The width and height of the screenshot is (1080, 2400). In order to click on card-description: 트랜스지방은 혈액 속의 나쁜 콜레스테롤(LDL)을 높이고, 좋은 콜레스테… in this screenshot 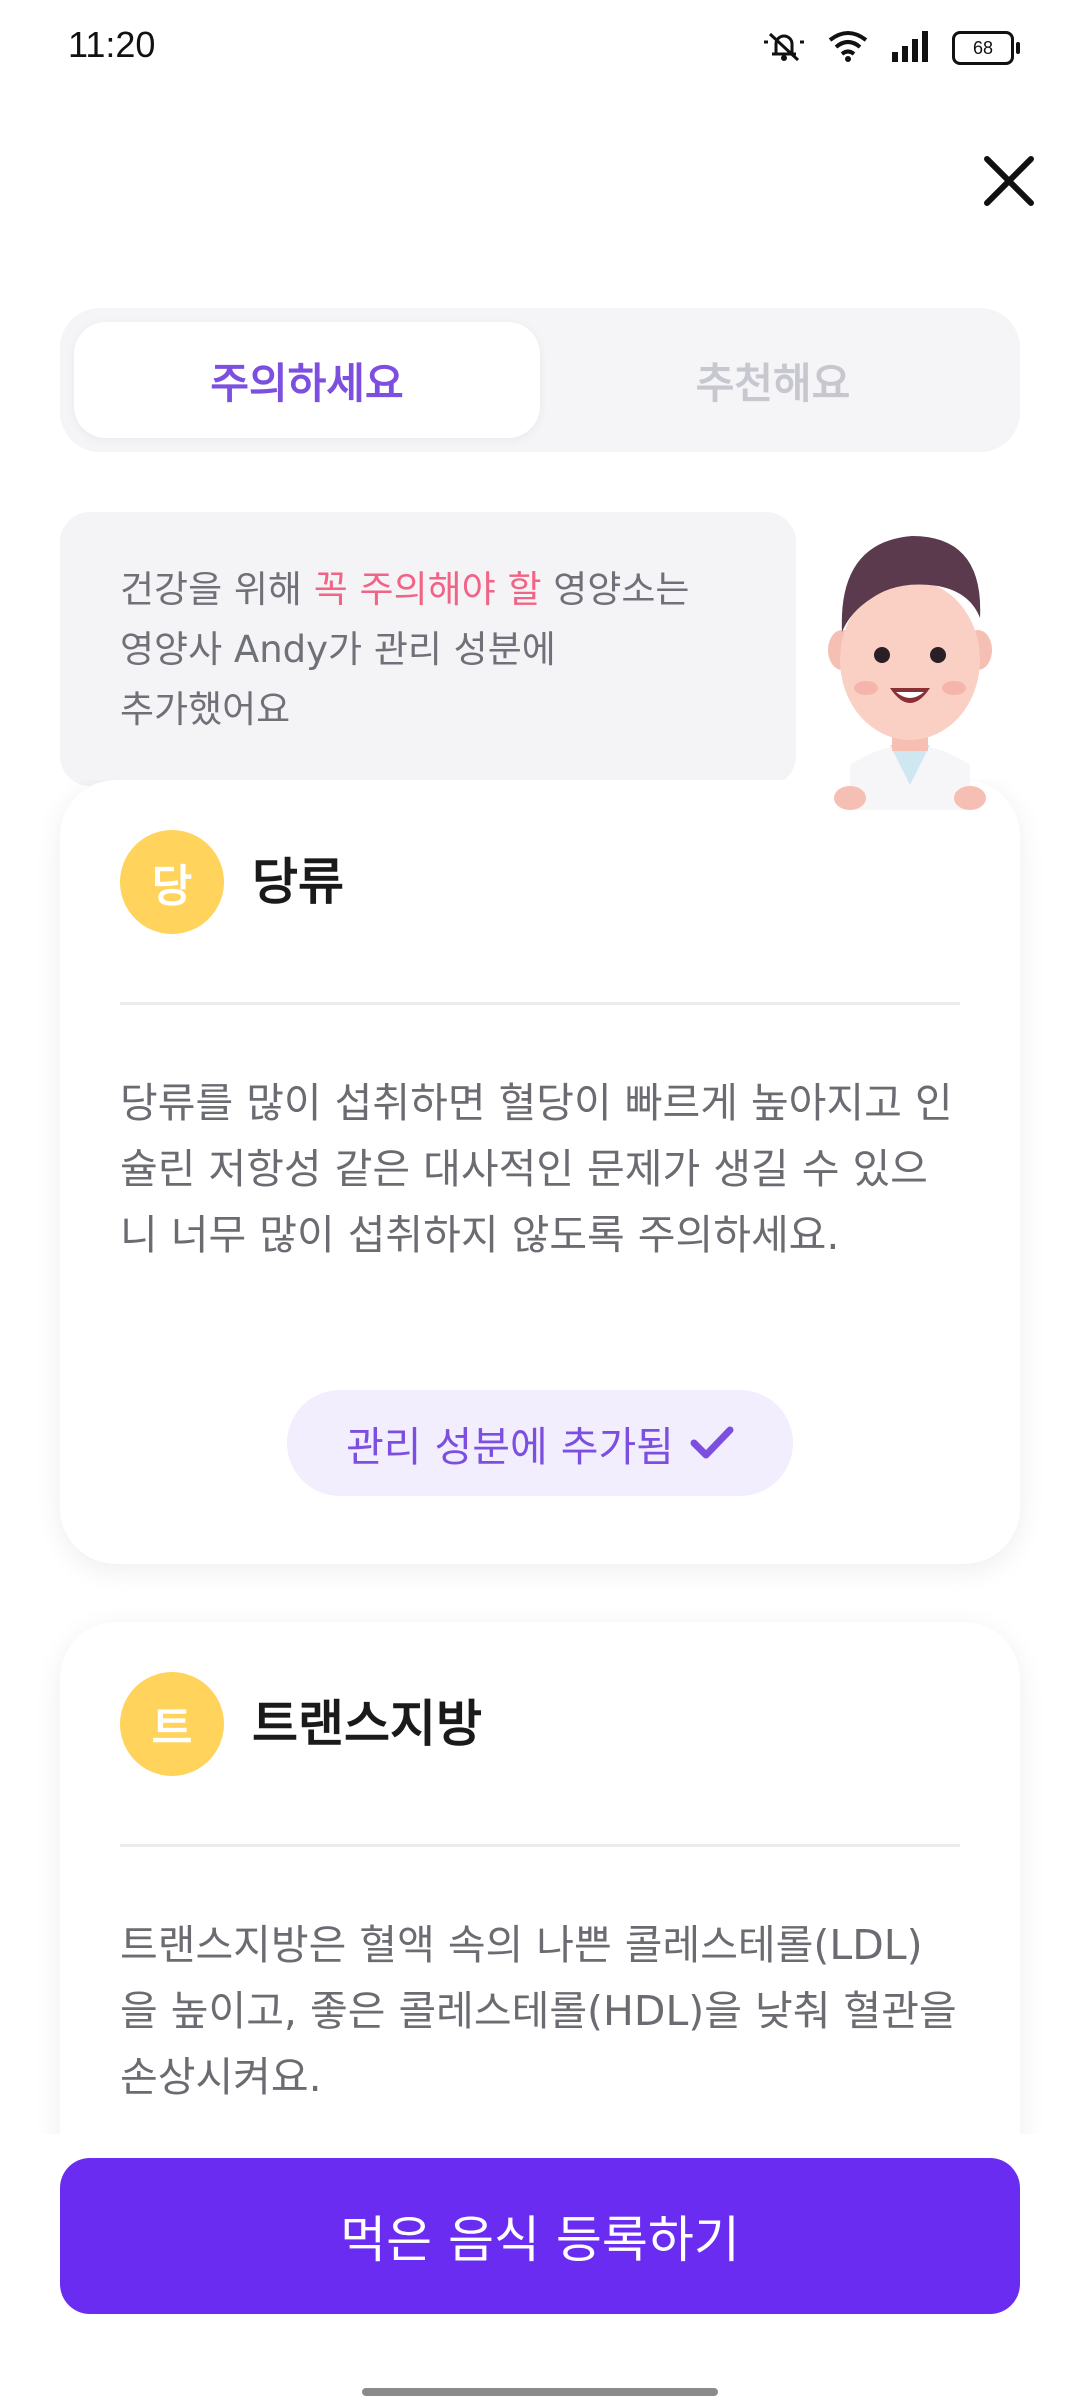, I will do `click(538, 2011)`.